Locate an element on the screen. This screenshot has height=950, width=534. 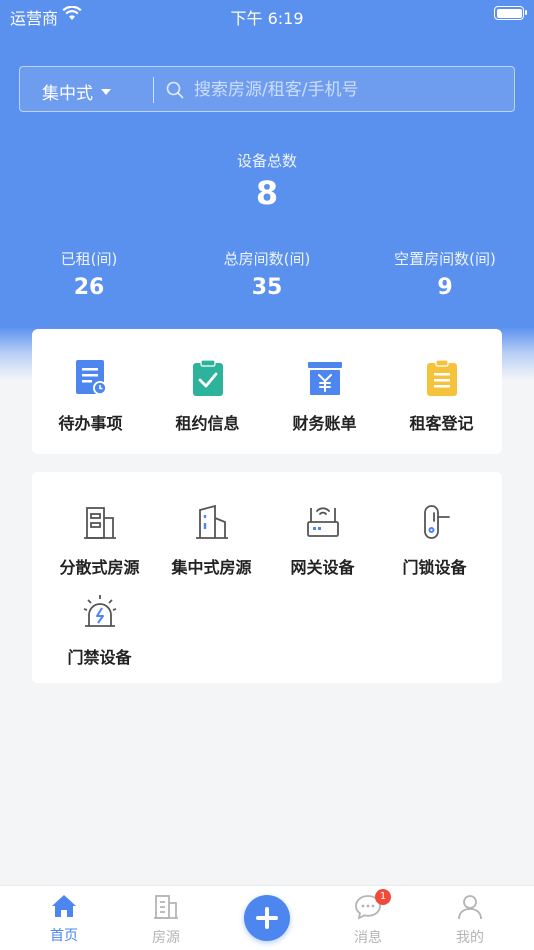
quick-action-label: 待办事项 is located at coordinates (90, 423).